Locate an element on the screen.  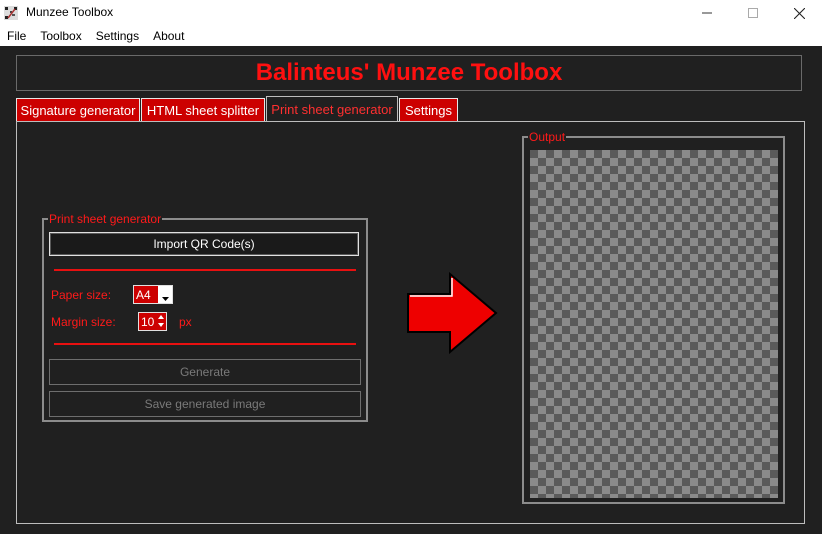
close-button is located at coordinates (799, 13).